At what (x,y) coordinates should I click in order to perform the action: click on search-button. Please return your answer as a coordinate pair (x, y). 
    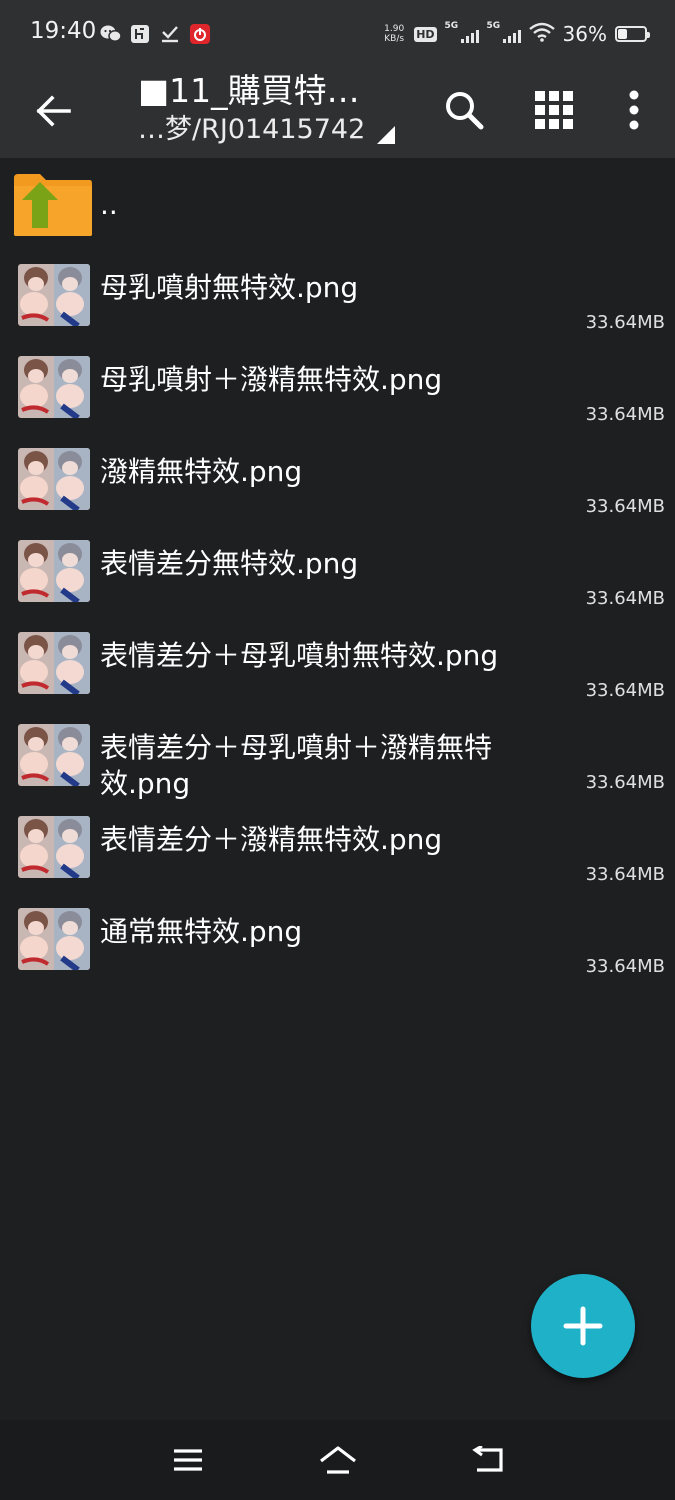
    Looking at the image, I should click on (464, 110).